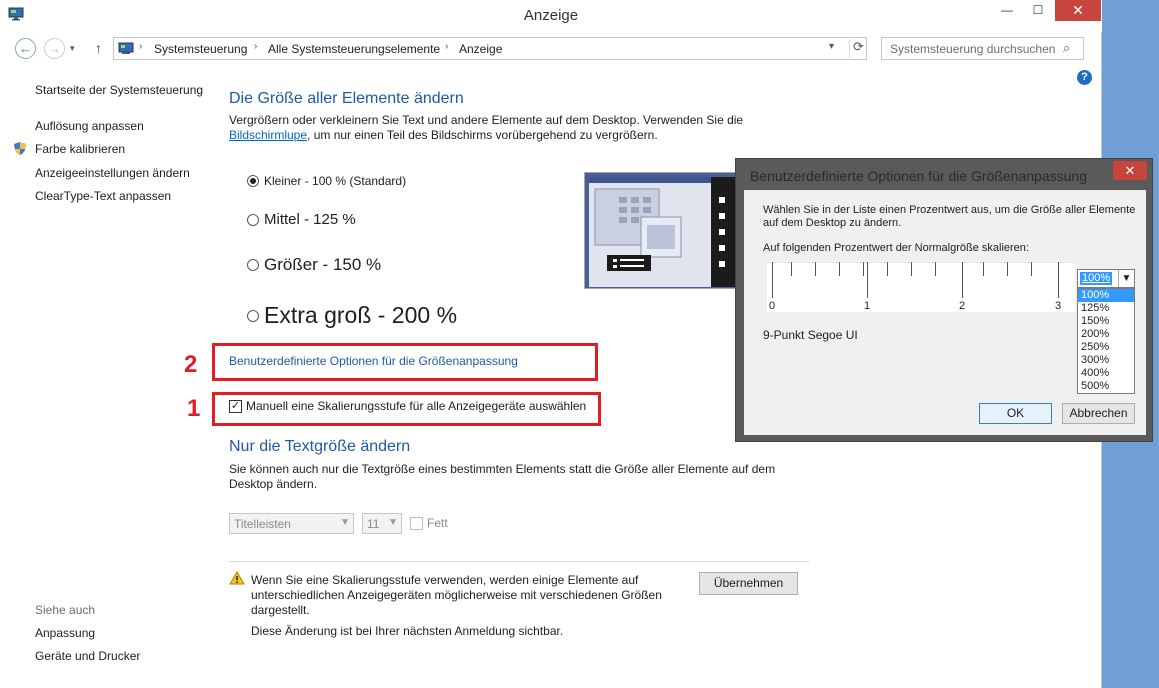  Describe the element at coordinates (291, 523) in the screenshot. I see `element-select: Titelleisten ▼` at that location.